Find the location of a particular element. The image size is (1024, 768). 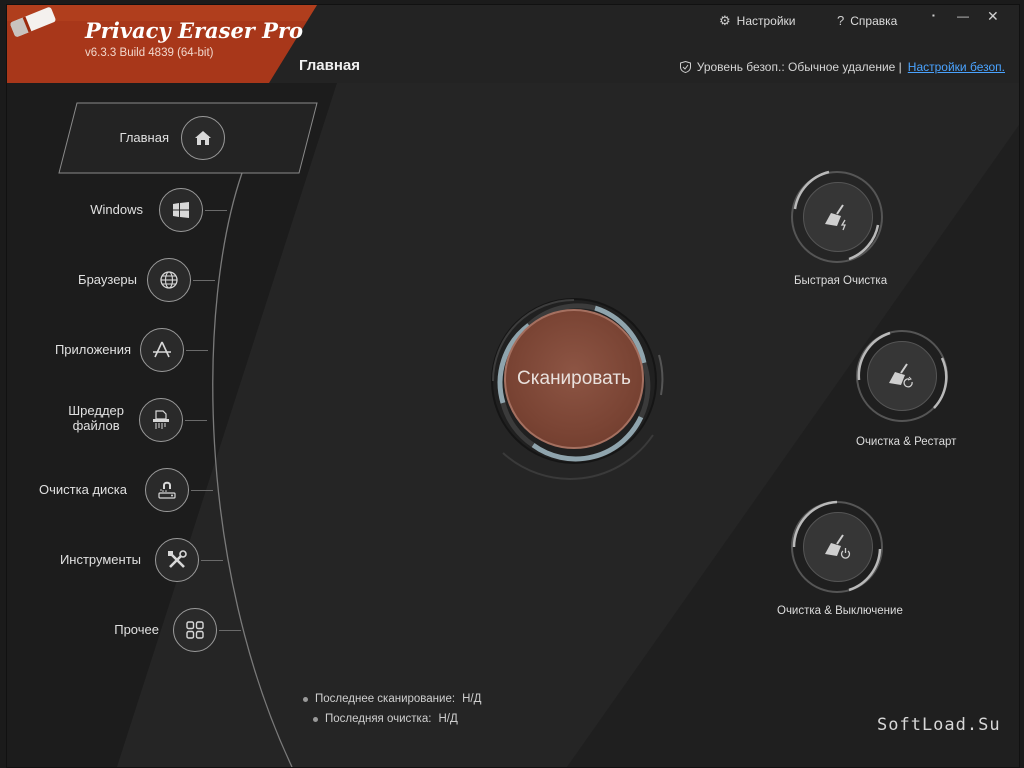

settings-button: ⚙ Настройки is located at coordinates (757, 21).